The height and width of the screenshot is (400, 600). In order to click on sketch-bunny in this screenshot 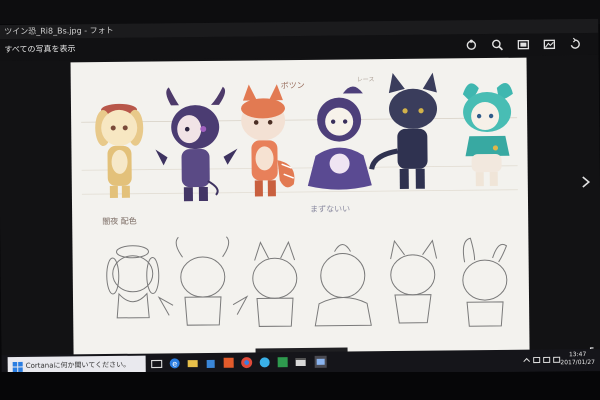, I will do `click(485, 282)`.